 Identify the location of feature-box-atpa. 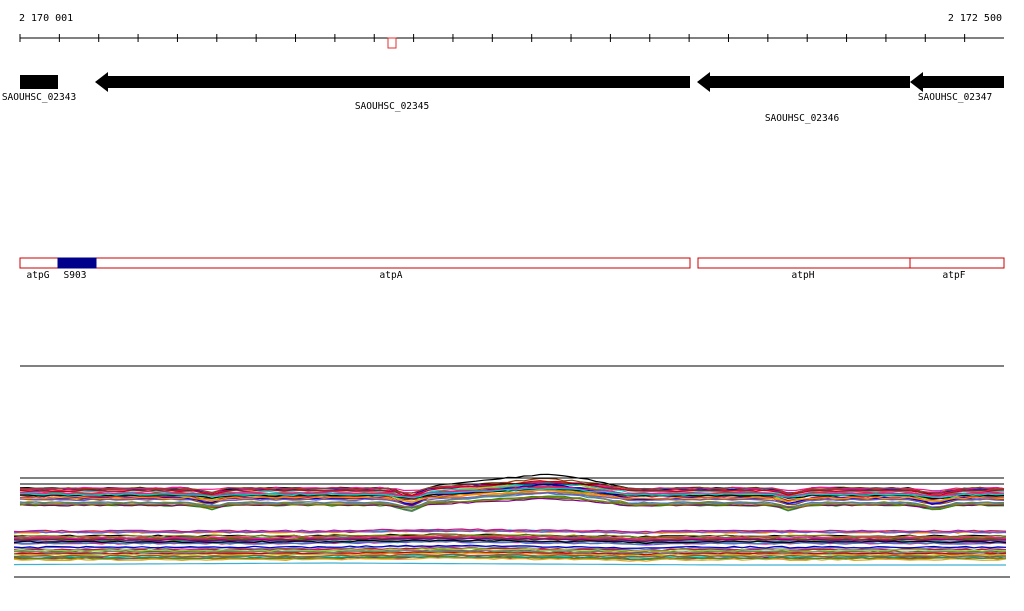
(374, 263).